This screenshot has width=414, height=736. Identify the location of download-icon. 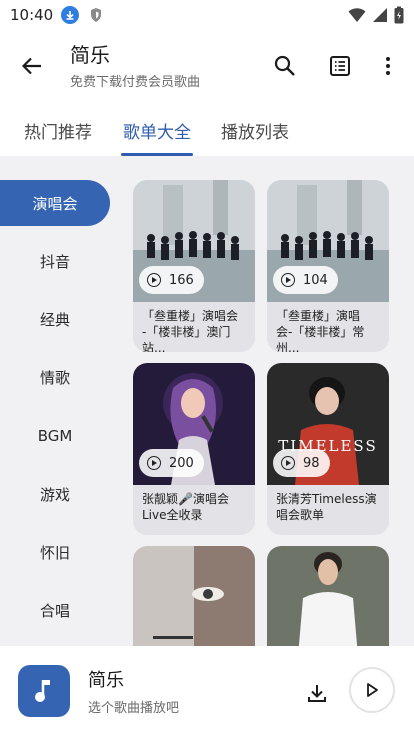
(317, 693).